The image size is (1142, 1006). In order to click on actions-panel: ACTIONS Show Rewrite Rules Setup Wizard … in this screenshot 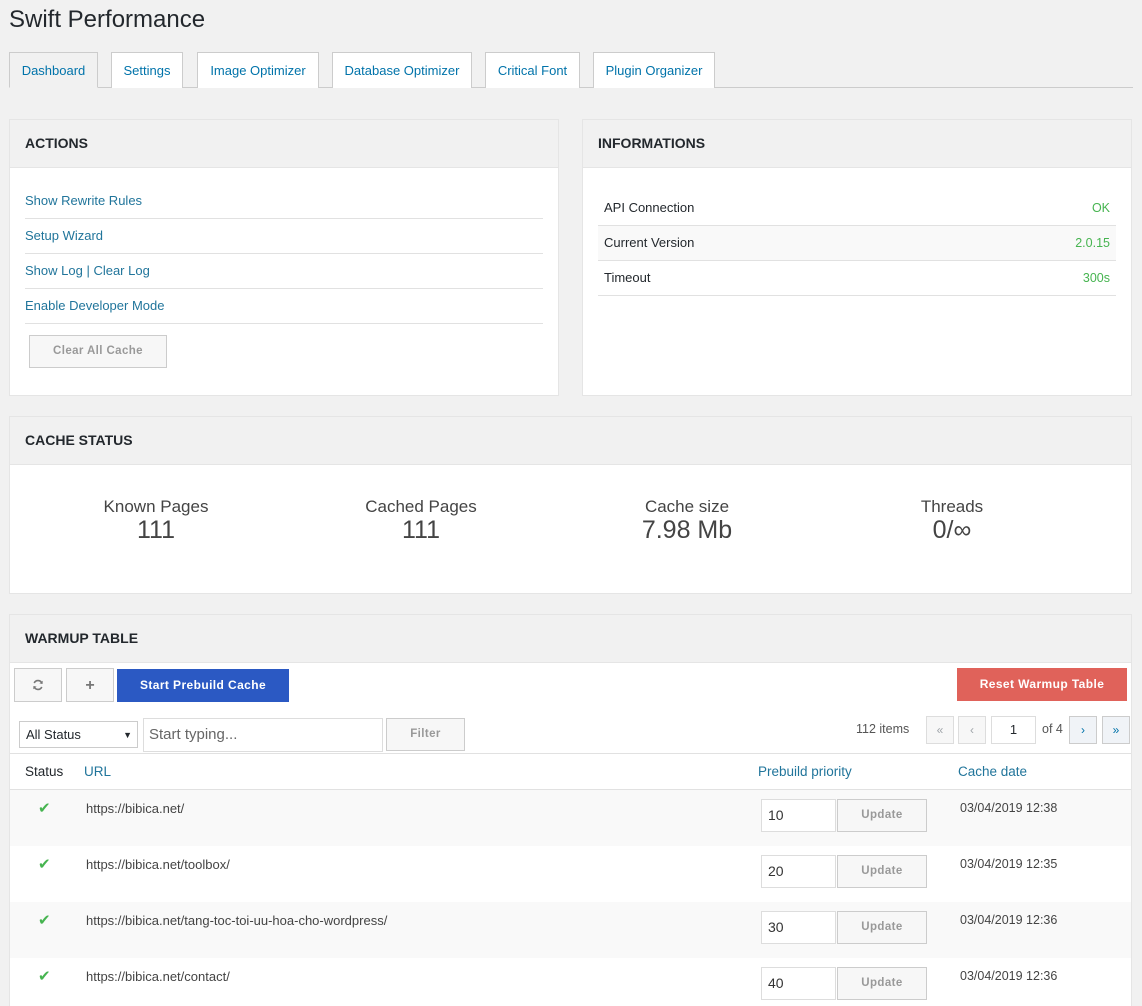, I will do `click(284, 257)`.